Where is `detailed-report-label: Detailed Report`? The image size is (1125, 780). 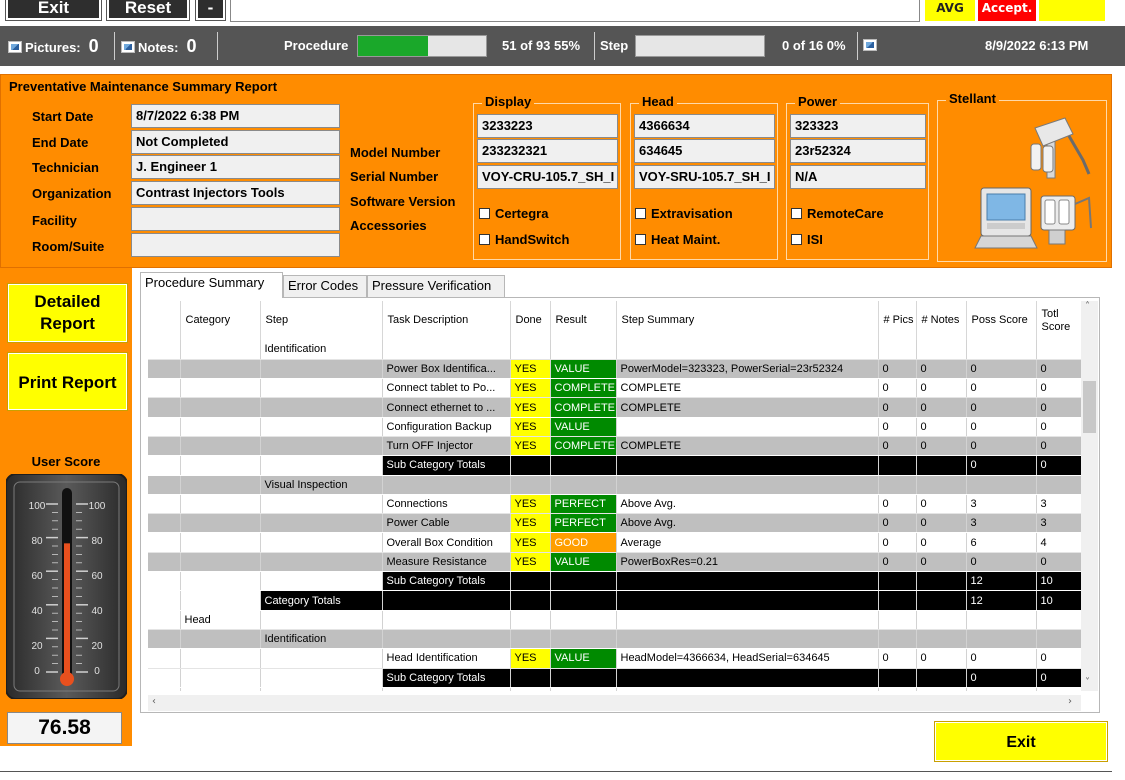
detailed-report-label: Detailed Report is located at coordinates (67, 312).